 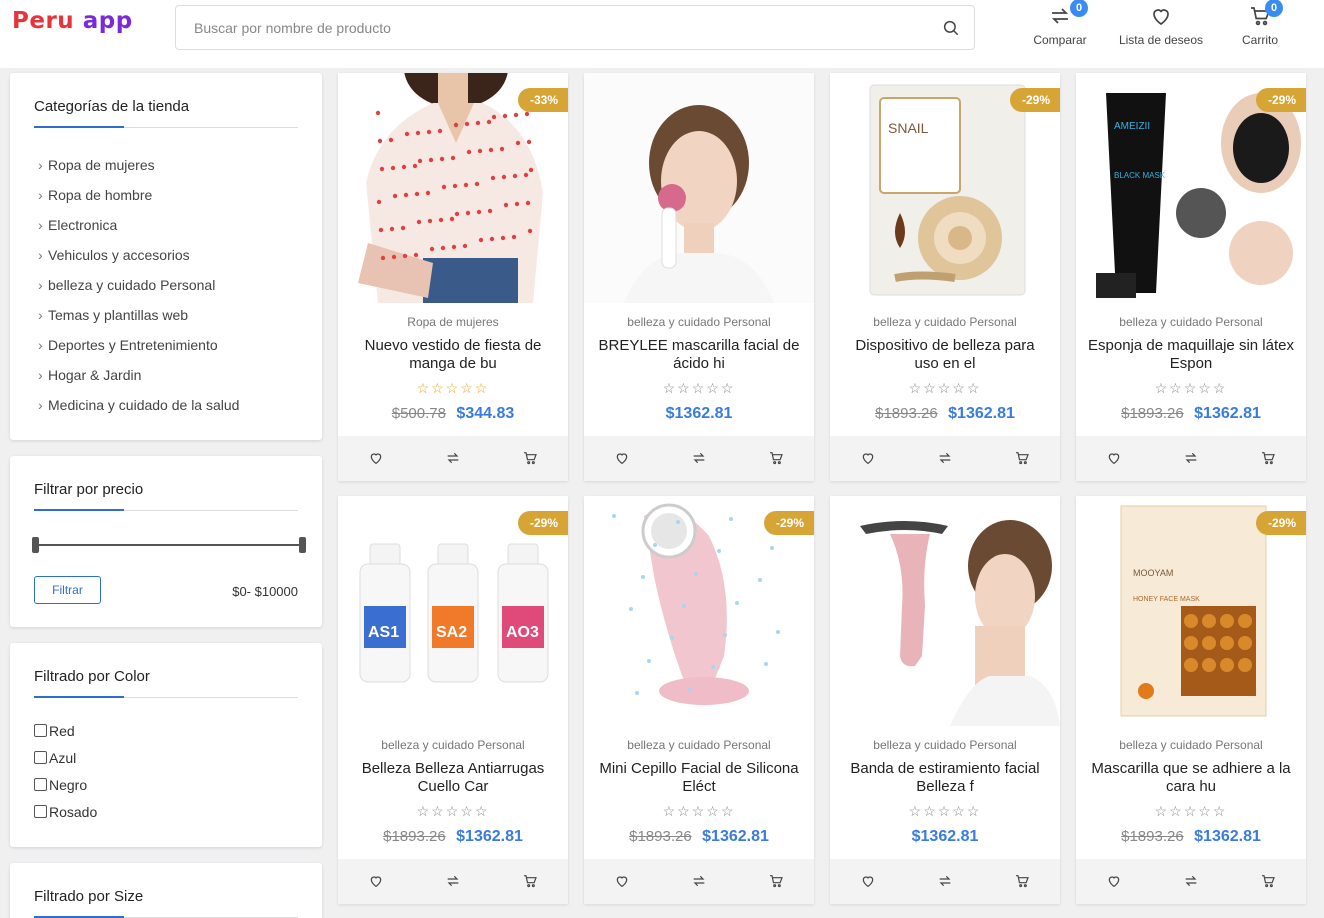 I want to click on color-option-rosado: Rosado, so click(x=65, y=817).